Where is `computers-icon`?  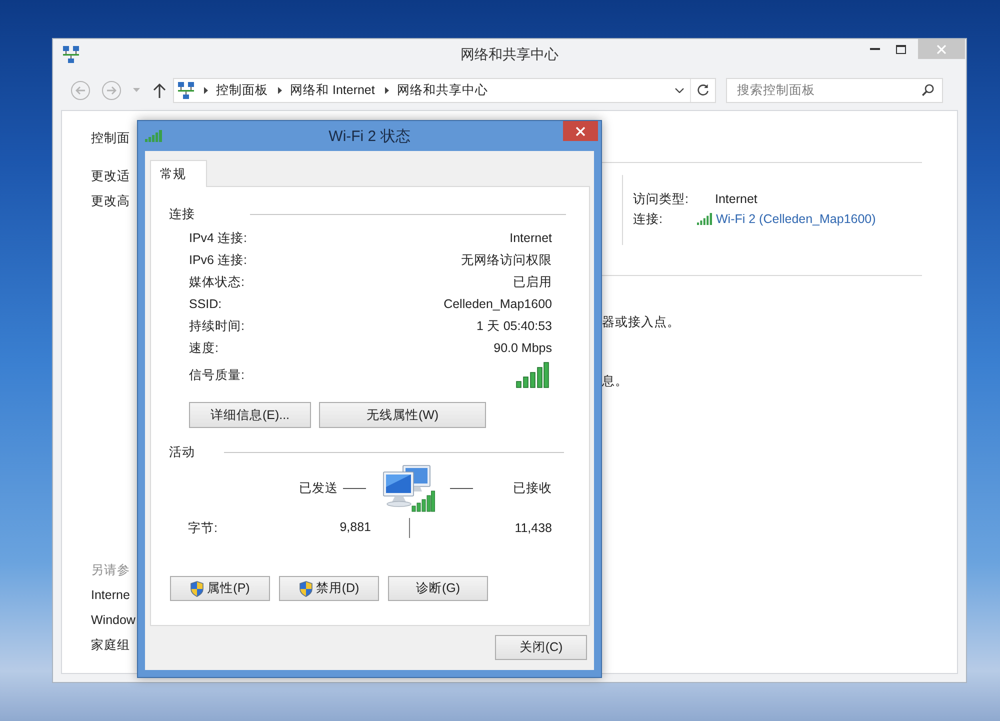 computers-icon is located at coordinates (409, 488).